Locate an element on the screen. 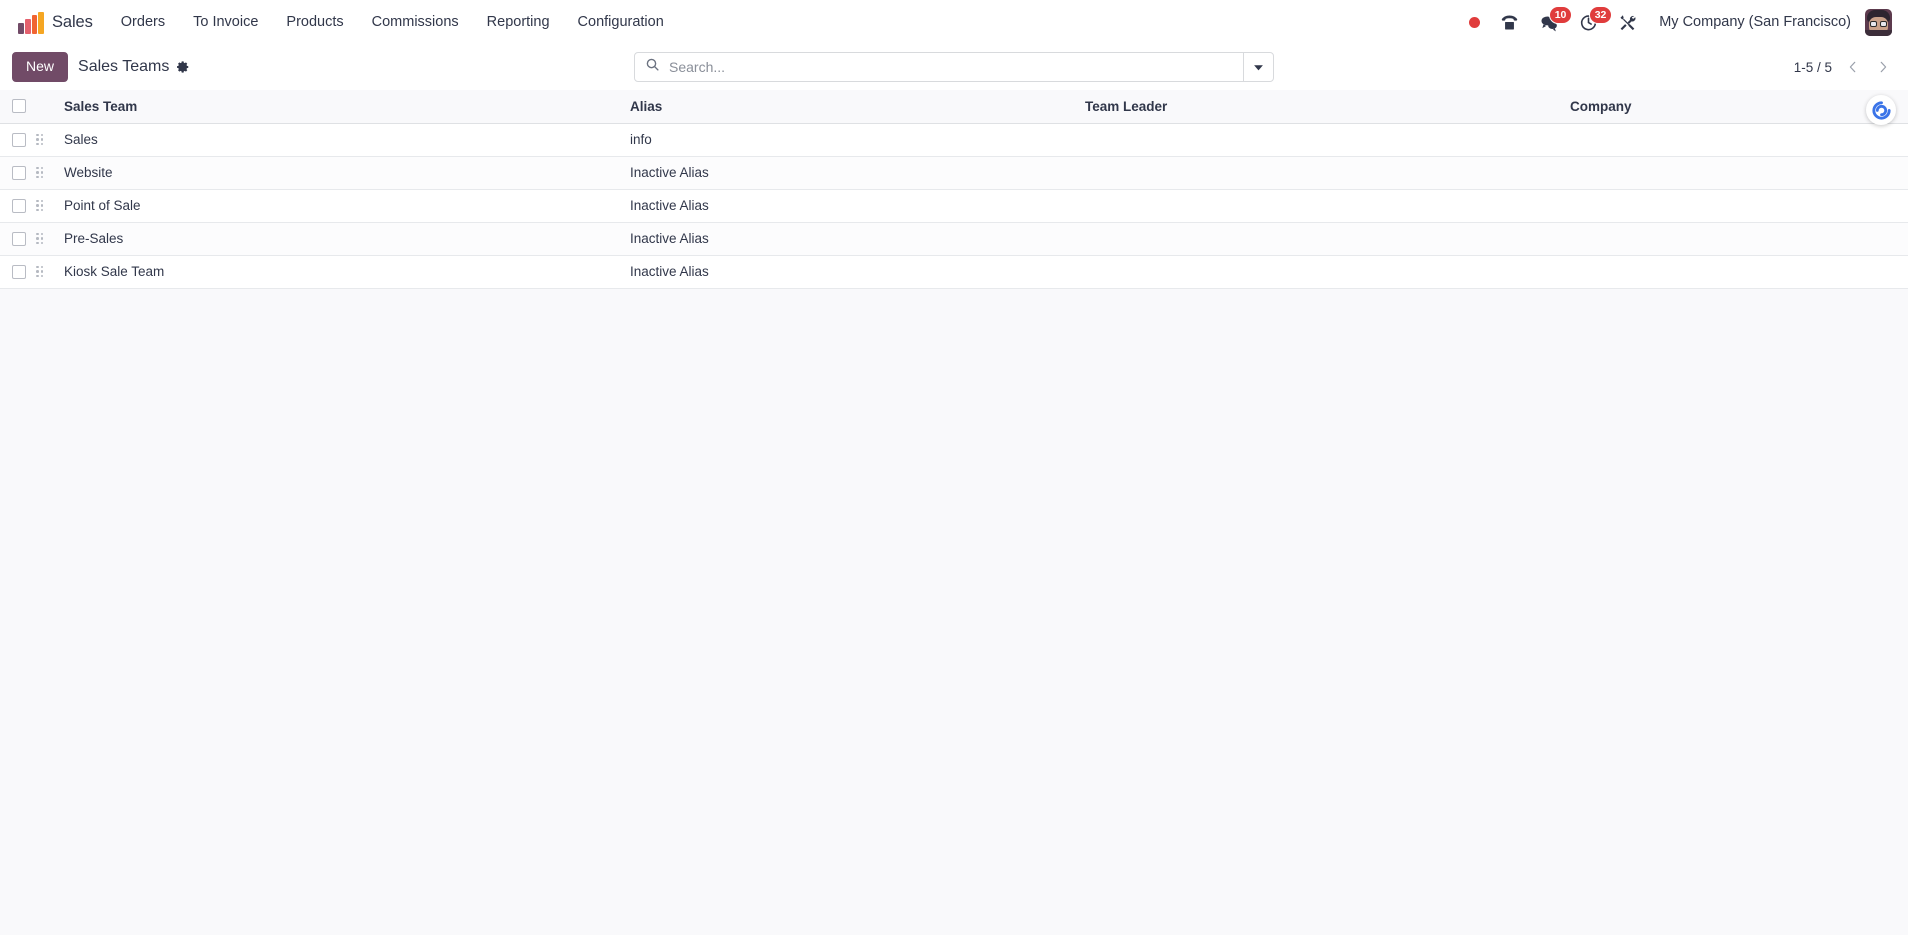 The height and width of the screenshot is (935, 1908). table-header: Sales Team Alias Team Leader Company is located at coordinates (954, 107).